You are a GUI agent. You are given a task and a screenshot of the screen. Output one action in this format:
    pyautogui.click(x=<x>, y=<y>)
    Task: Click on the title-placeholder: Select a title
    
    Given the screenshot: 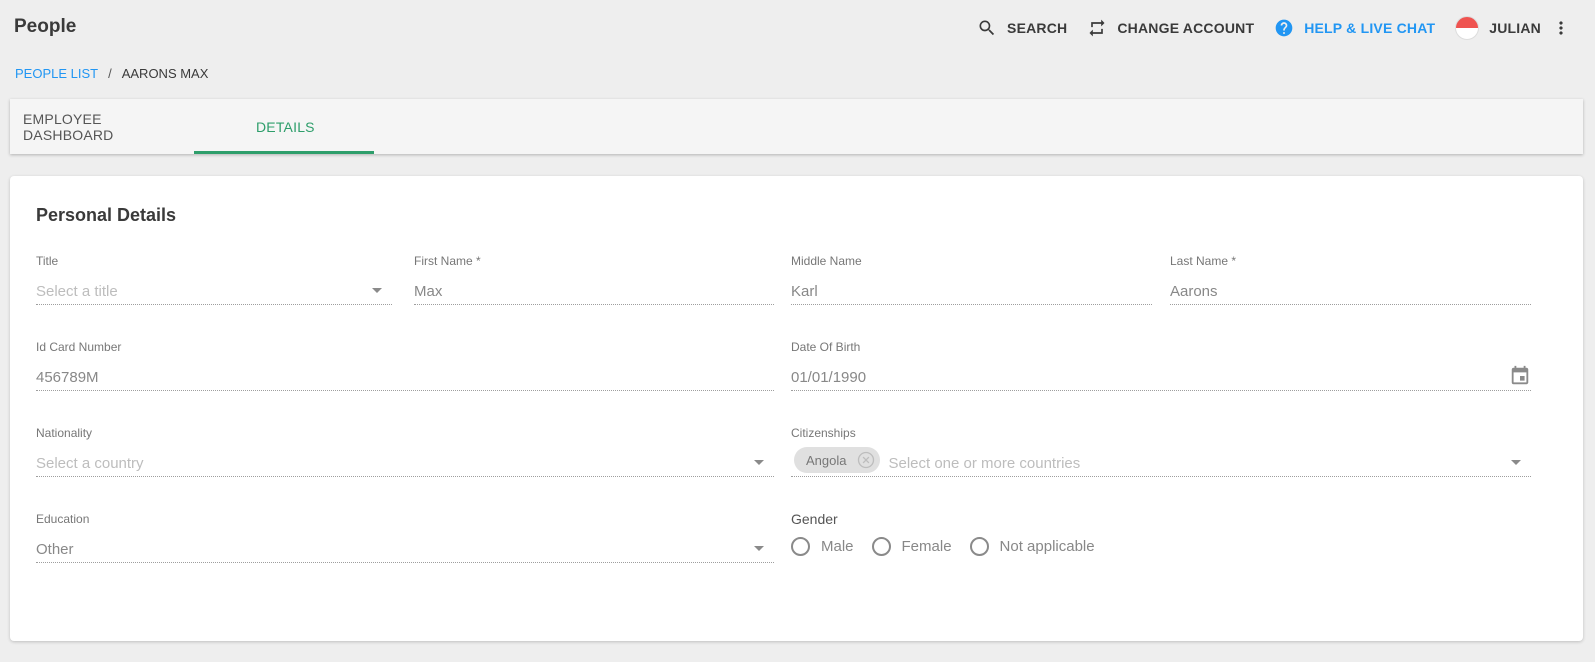 What is the action you would take?
    pyautogui.click(x=77, y=291)
    